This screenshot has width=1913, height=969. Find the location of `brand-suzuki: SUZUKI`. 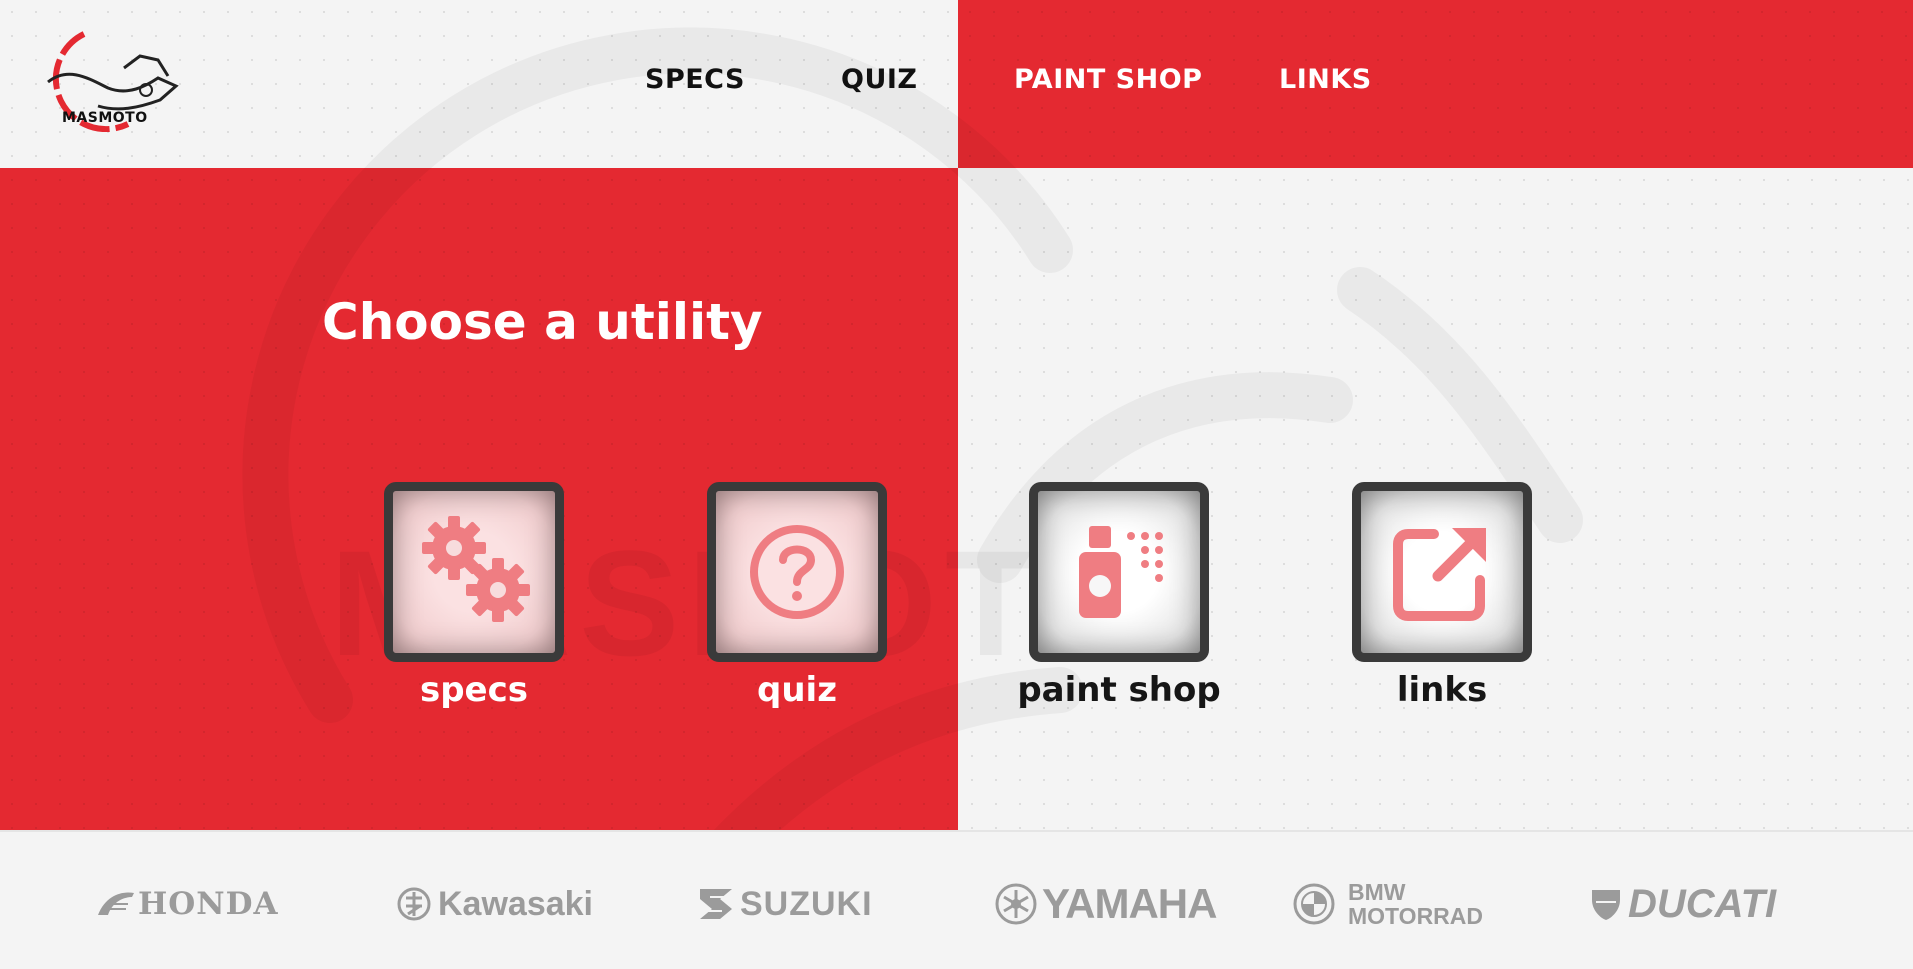

brand-suzuki: SUZUKI is located at coordinates (784, 904).